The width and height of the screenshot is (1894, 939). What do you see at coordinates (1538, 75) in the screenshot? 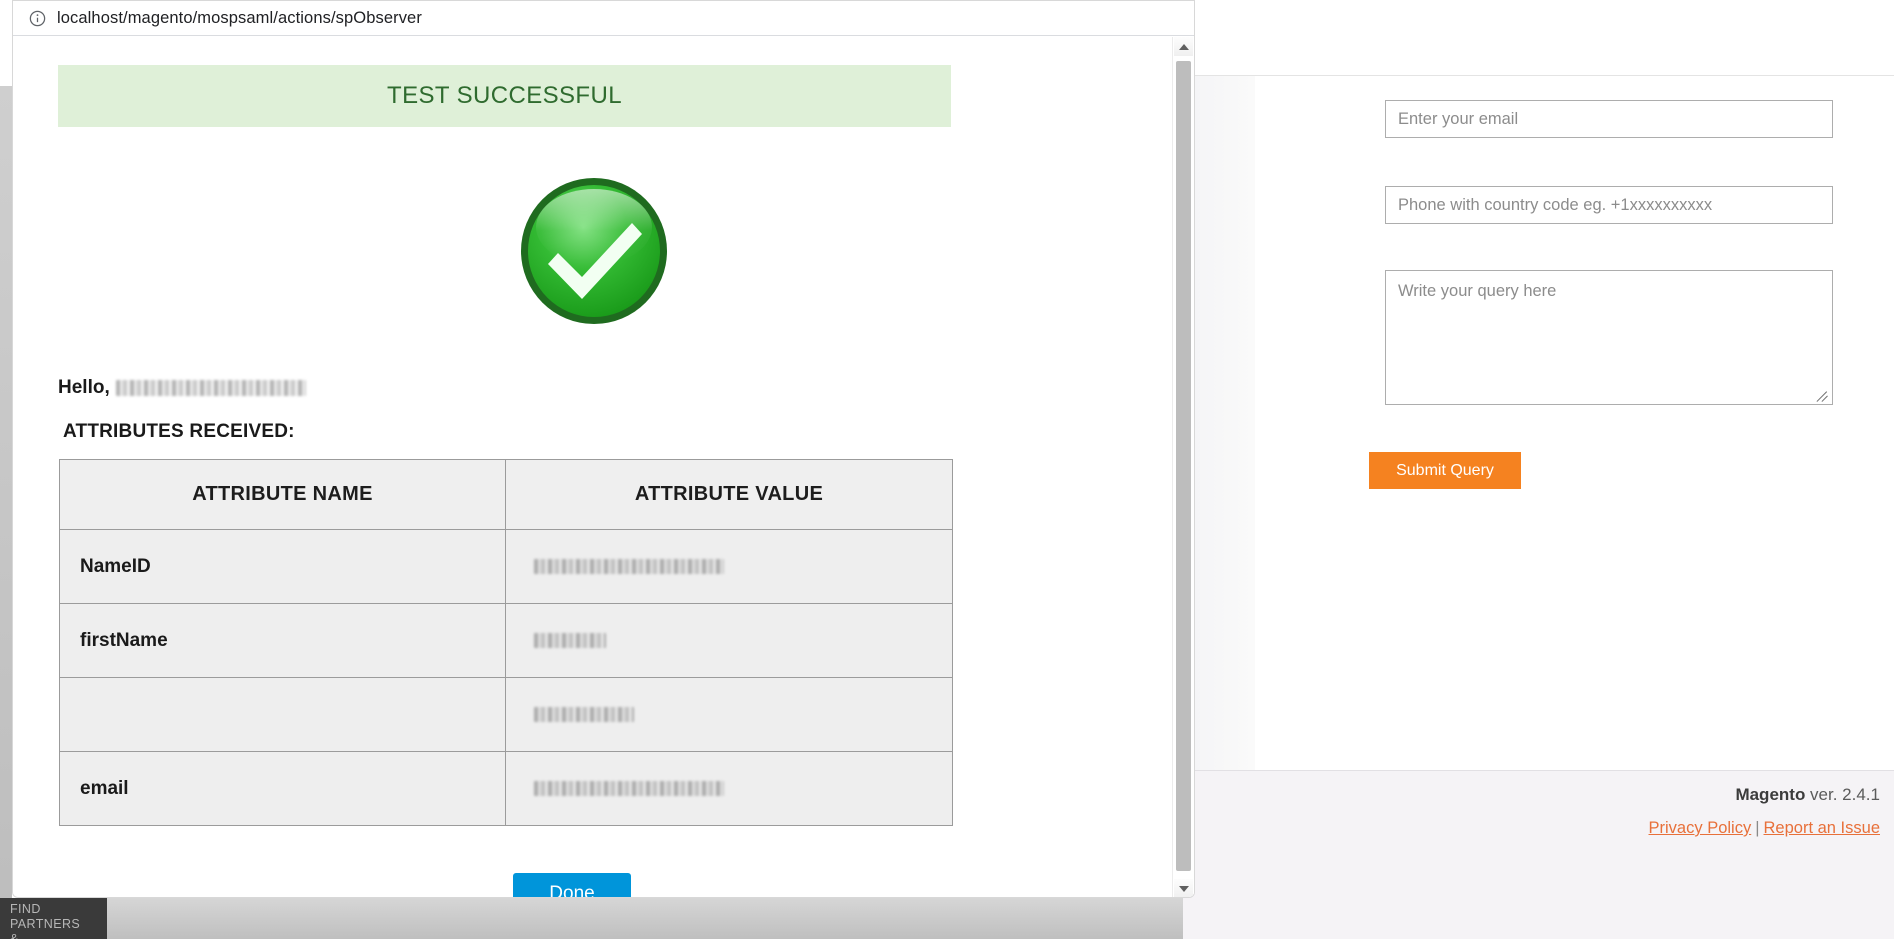
I see `content-divider` at bounding box center [1538, 75].